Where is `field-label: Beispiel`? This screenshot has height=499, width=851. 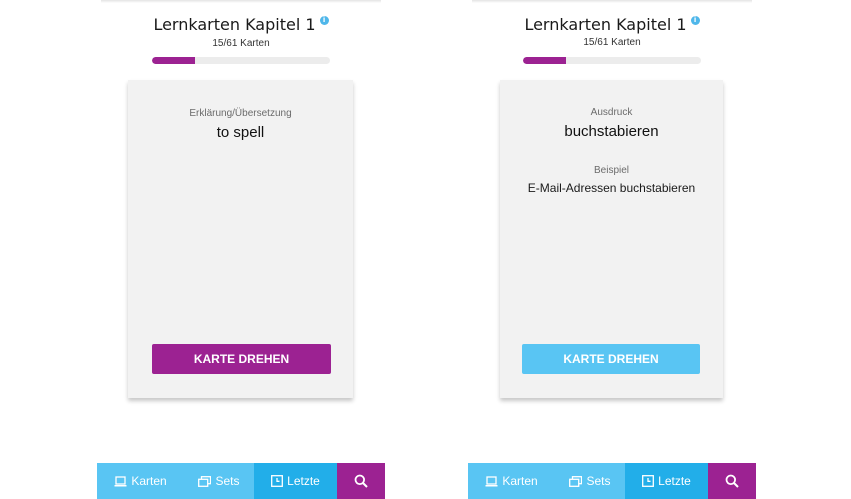
field-label: Beispiel is located at coordinates (611, 170).